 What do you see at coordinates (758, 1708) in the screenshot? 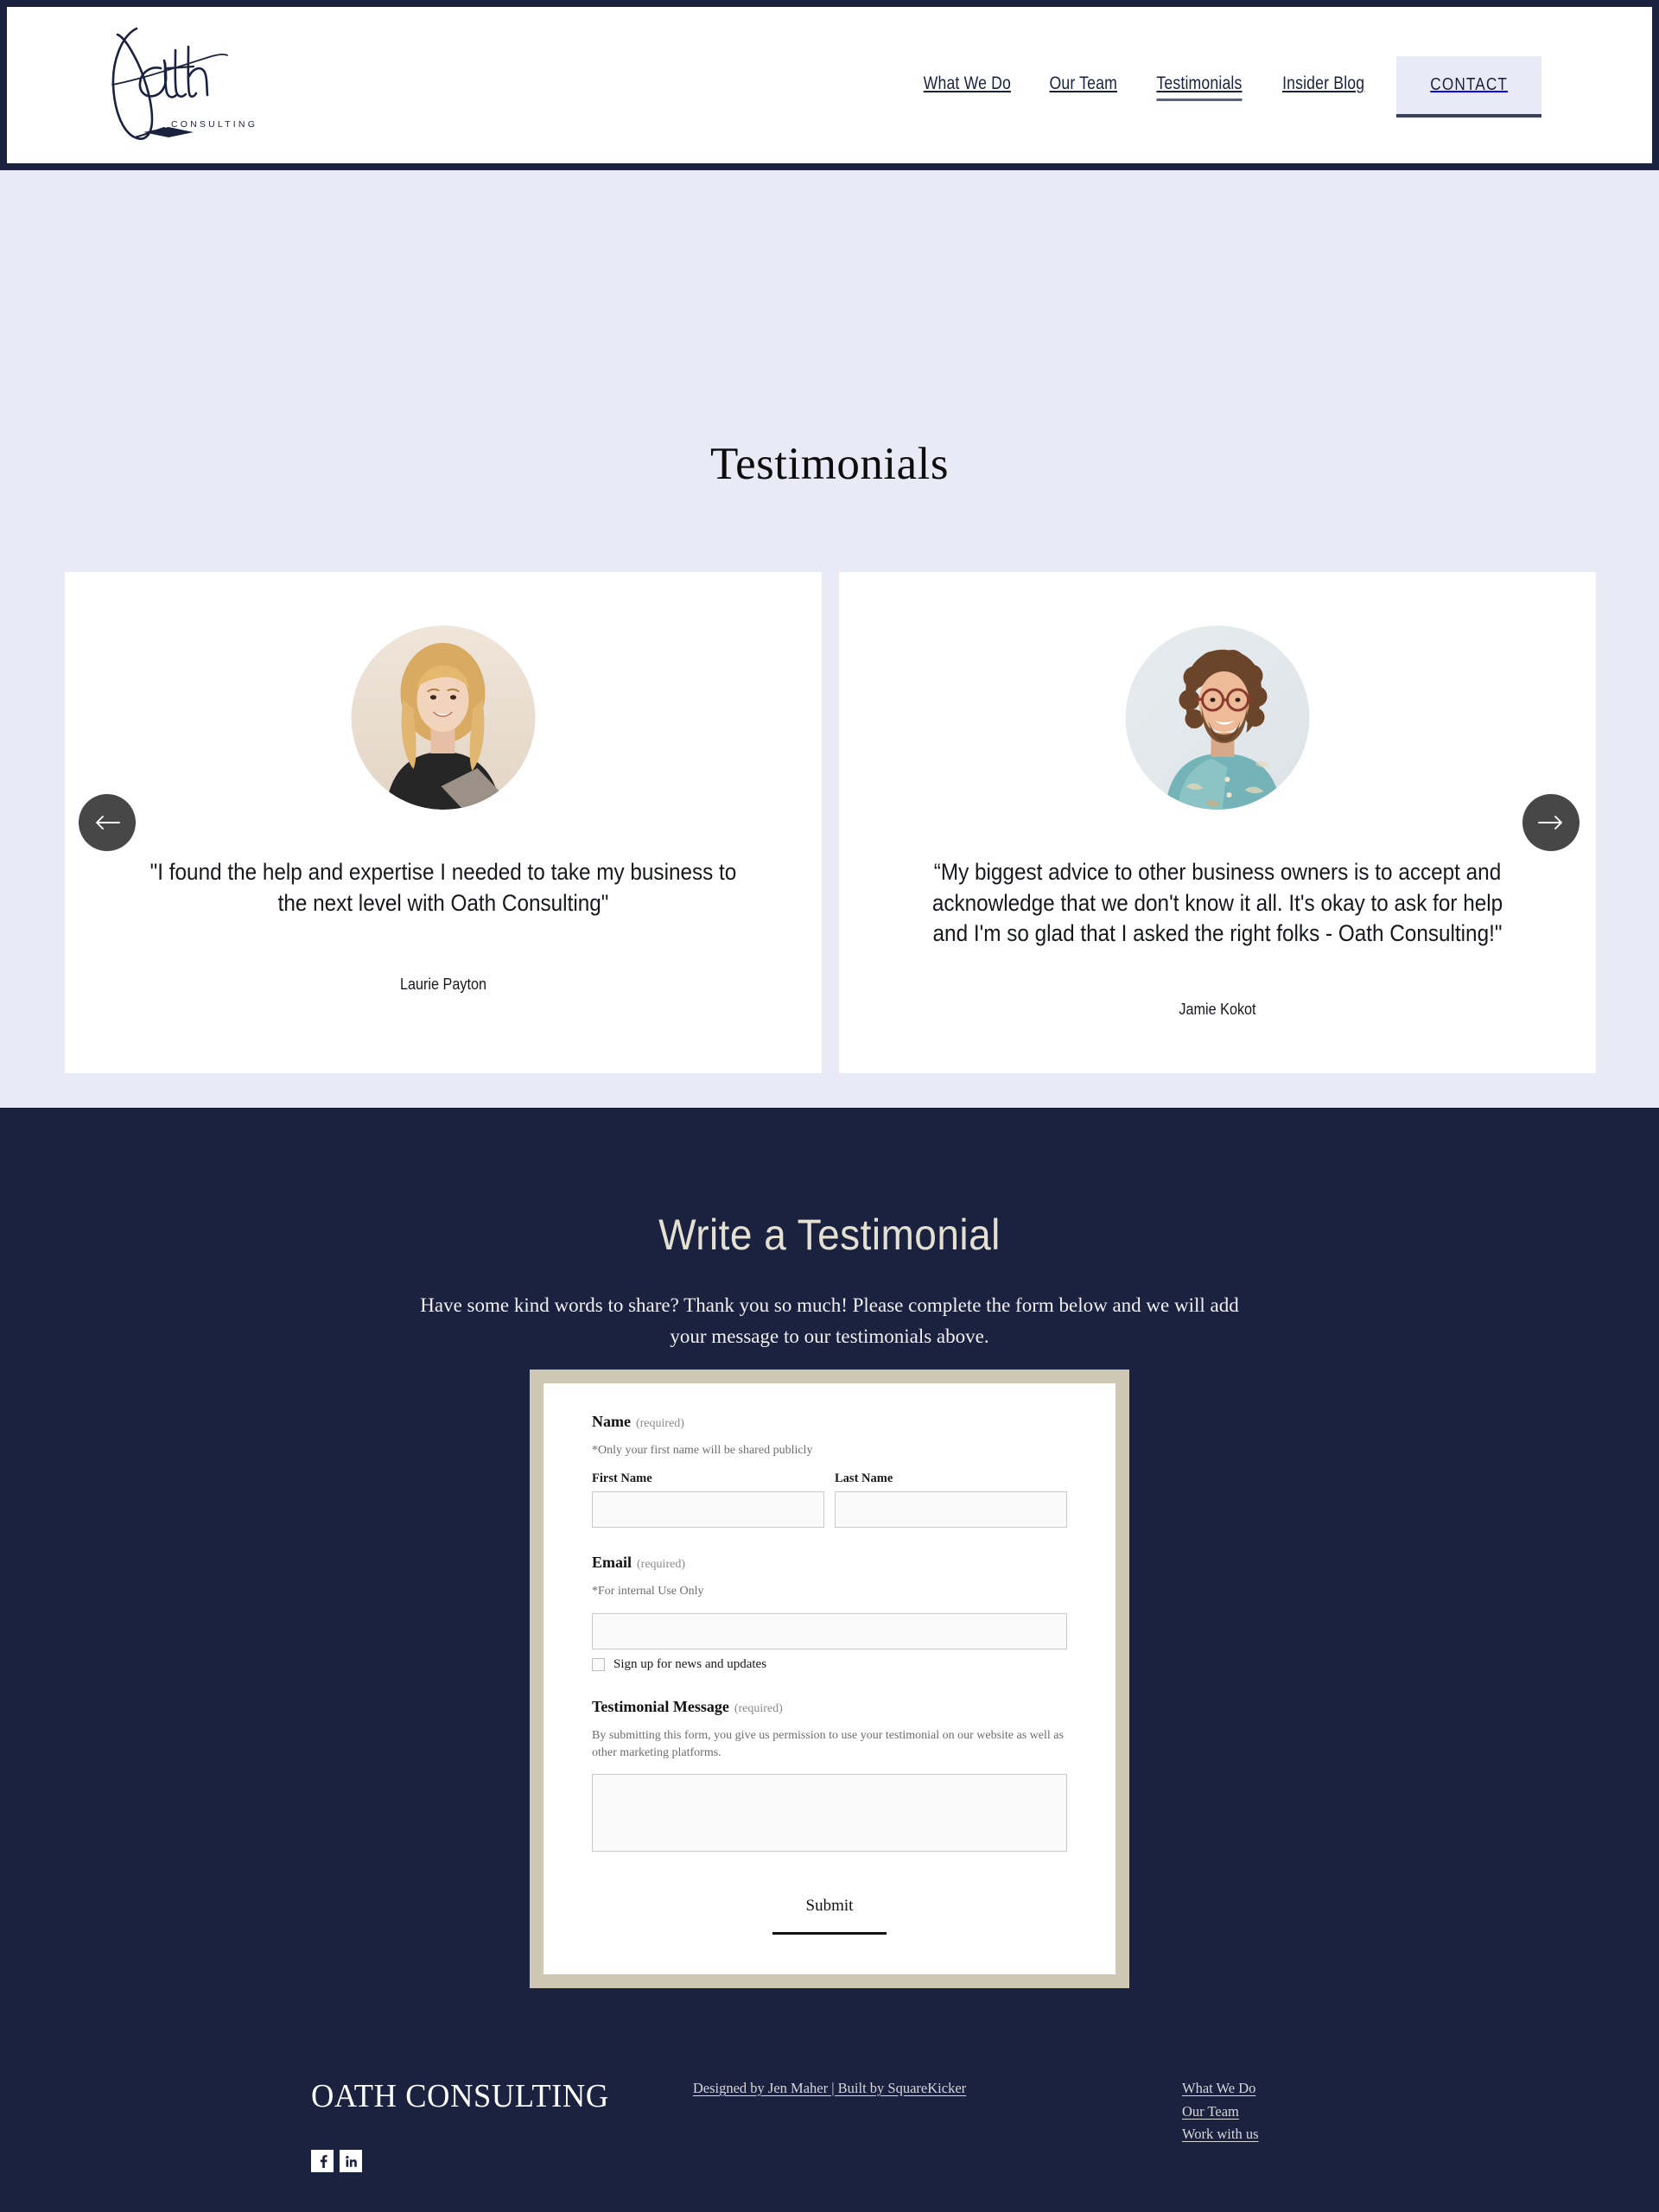
I see `message-required-tag: (required)` at bounding box center [758, 1708].